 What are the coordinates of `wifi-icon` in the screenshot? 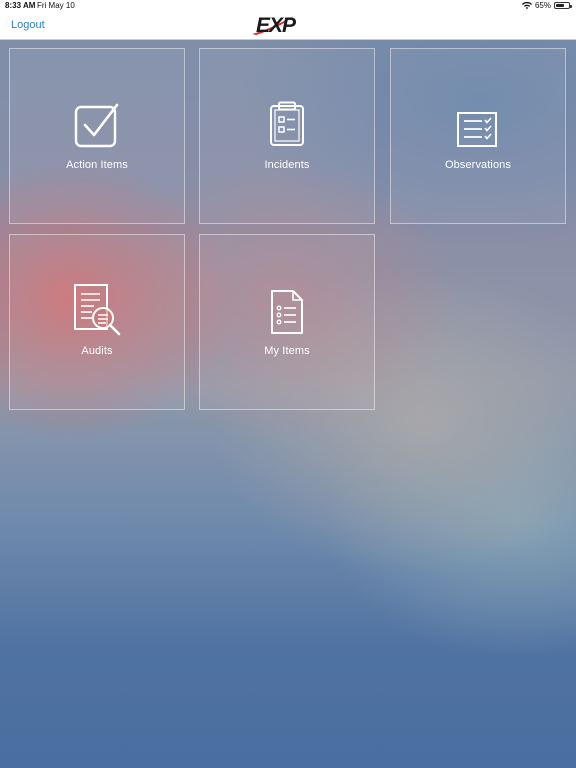 It's located at (526, 5).